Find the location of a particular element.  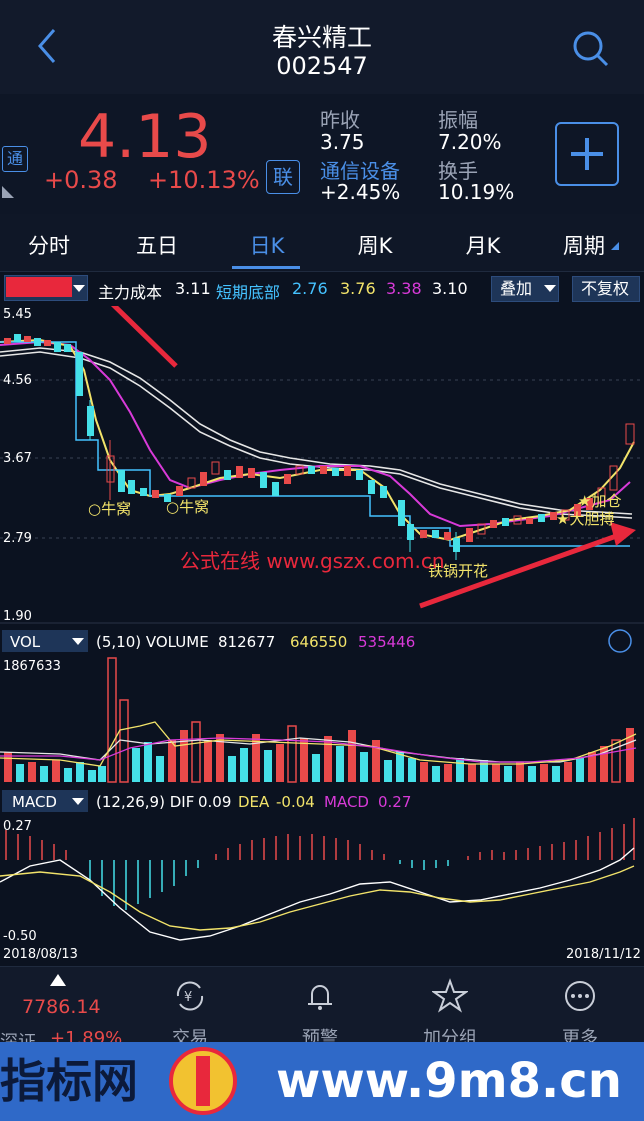

vol-volume: 812677 is located at coordinates (246, 642).